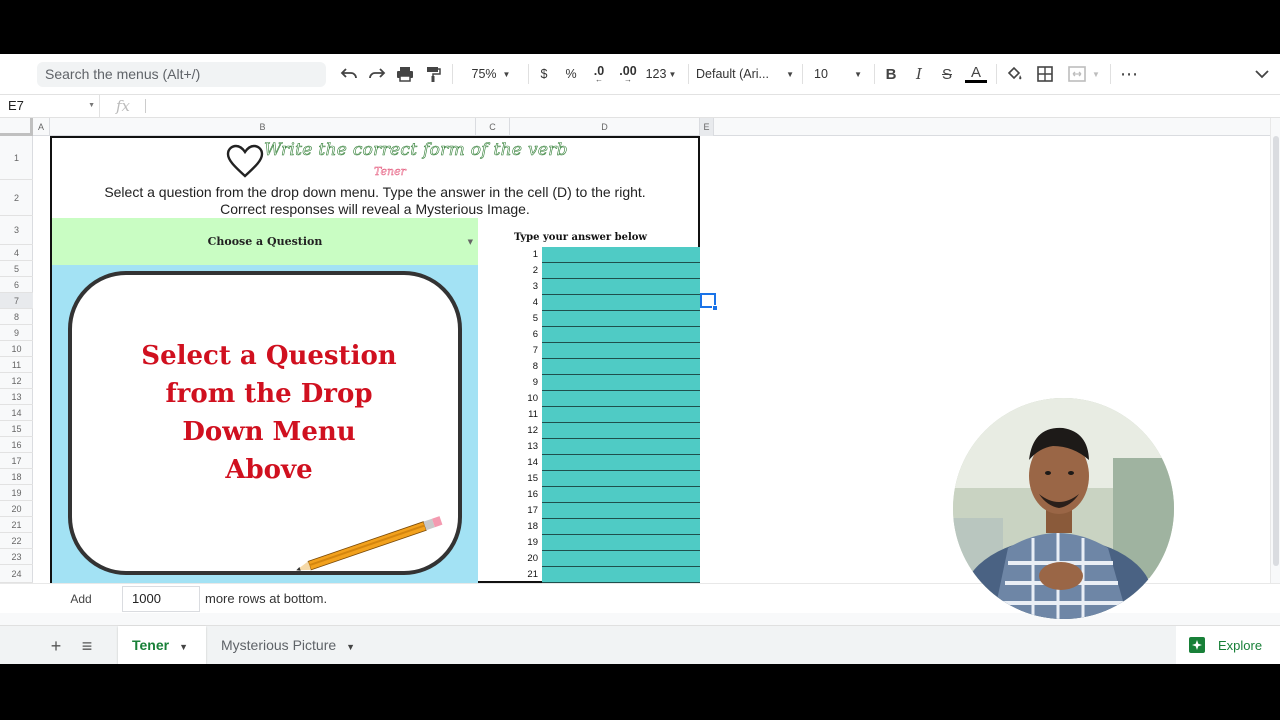 The height and width of the screenshot is (720, 1280). What do you see at coordinates (266, 598) in the screenshot?
I see `add-rows-label: more rows at bottom.` at bounding box center [266, 598].